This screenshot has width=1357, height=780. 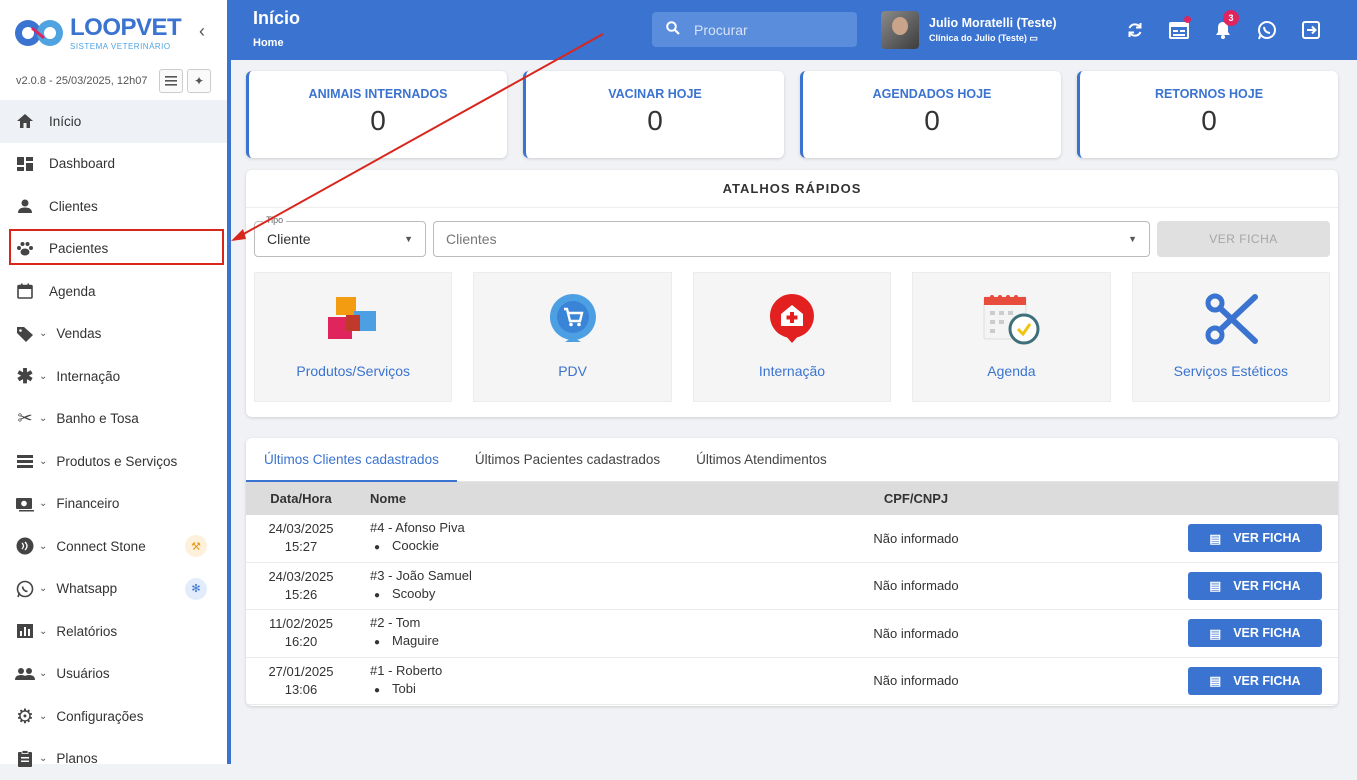 I want to click on logo: LOOPVET SISTEMA VETERINÁRIO ‹, so click(x=113, y=33).